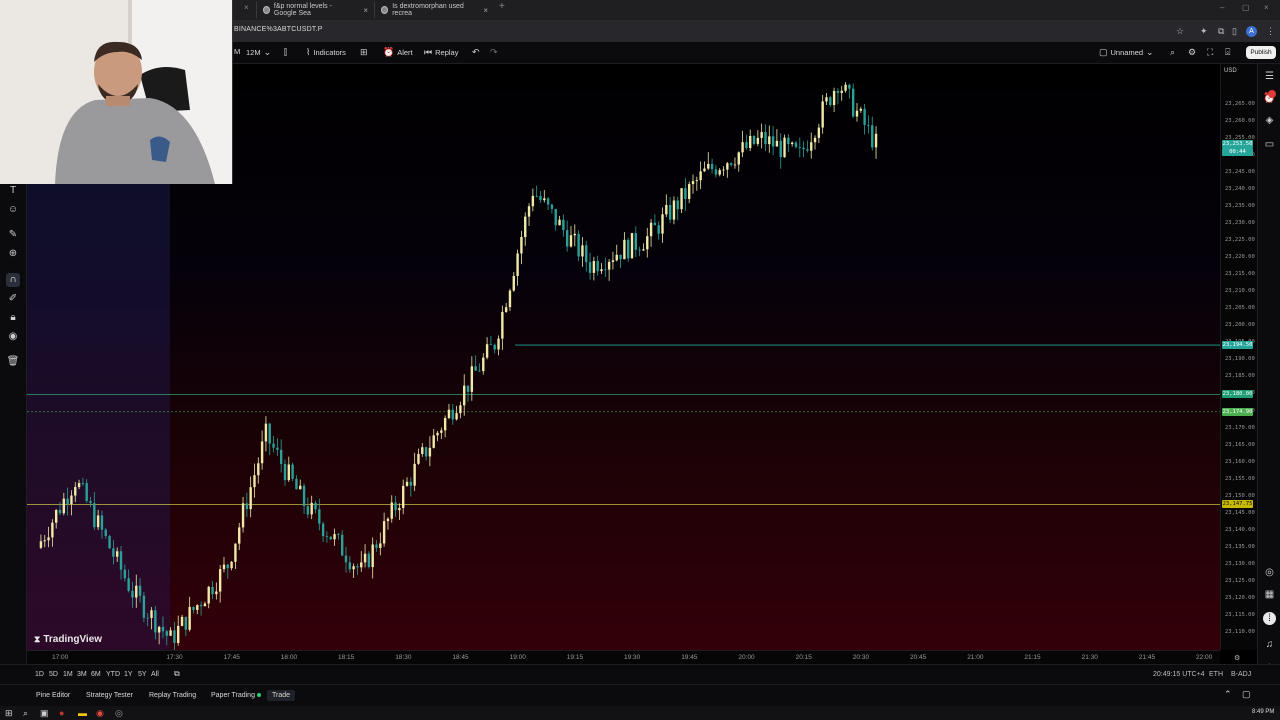 This screenshot has height=720, width=1280. Describe the element at coordinates (82, 674) in the screenshot. I see `range-button: 3M` at that location.